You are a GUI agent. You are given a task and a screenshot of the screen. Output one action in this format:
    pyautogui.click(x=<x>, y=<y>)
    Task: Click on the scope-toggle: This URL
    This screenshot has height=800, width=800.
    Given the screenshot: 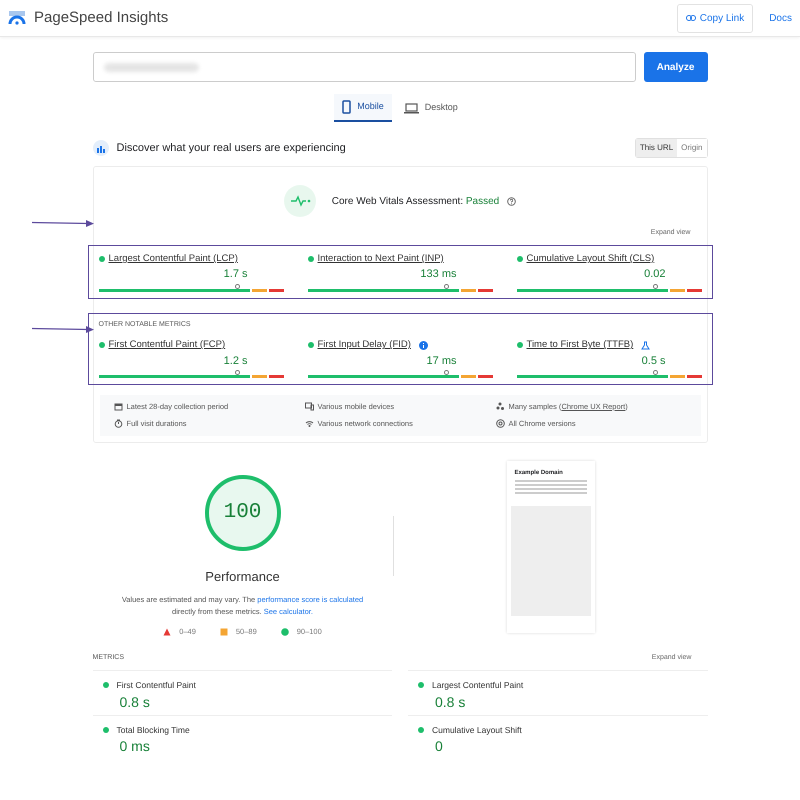 What is the action you would take?
    pyautogui.click(x=657, y=148)
    